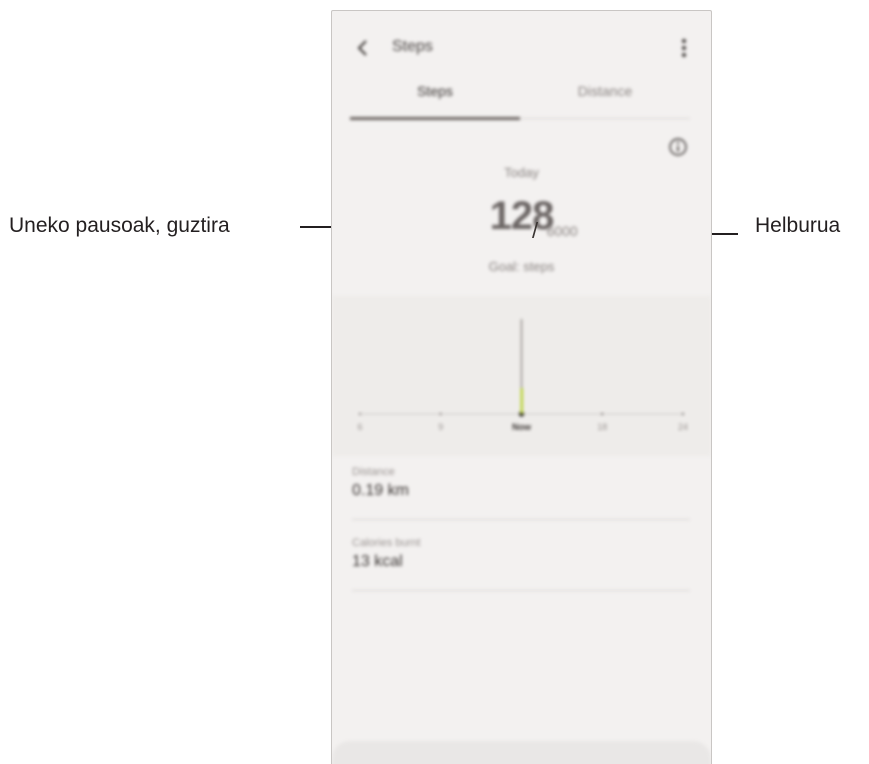 The height and width of the screenshot is (764, 869). Describe the element at coordinates (562, 231) in the screenshot. I see `goal-steps: 6000` at that location.